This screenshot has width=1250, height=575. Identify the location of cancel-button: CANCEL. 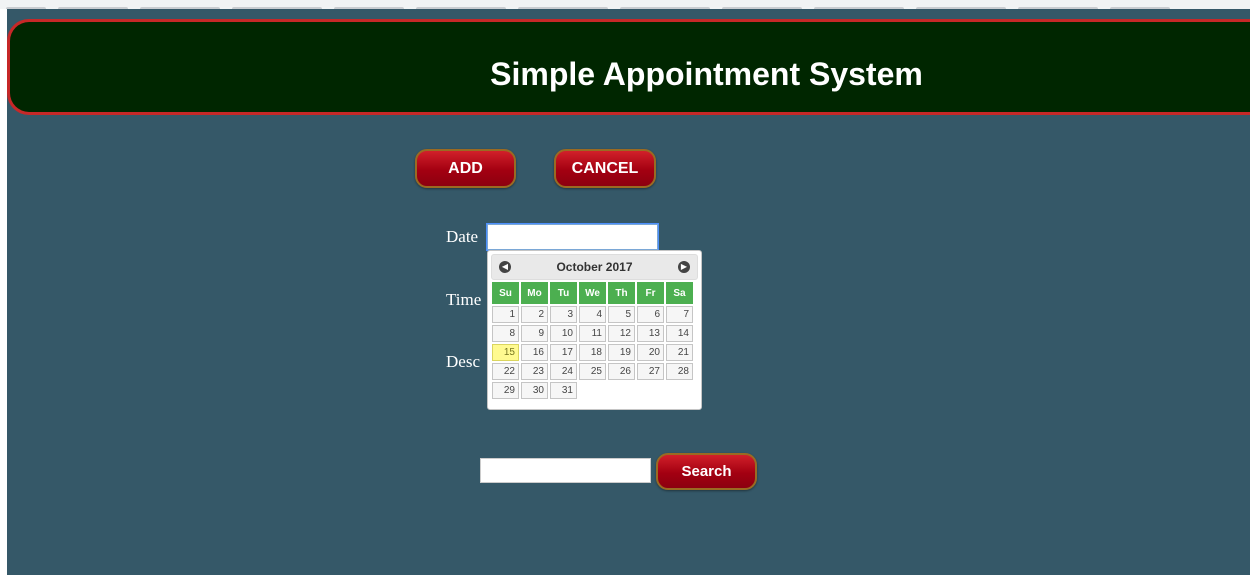
(605, 168).